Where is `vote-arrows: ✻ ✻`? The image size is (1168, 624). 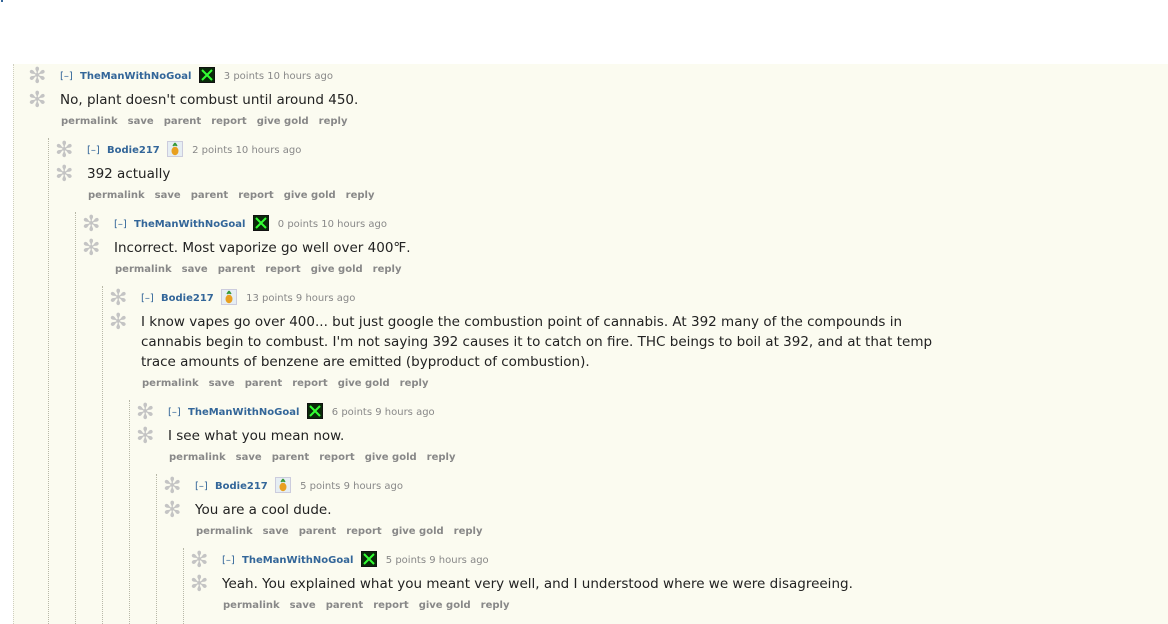 vote-arrows: ✻ ✻ is located at coordinates (147, 428).